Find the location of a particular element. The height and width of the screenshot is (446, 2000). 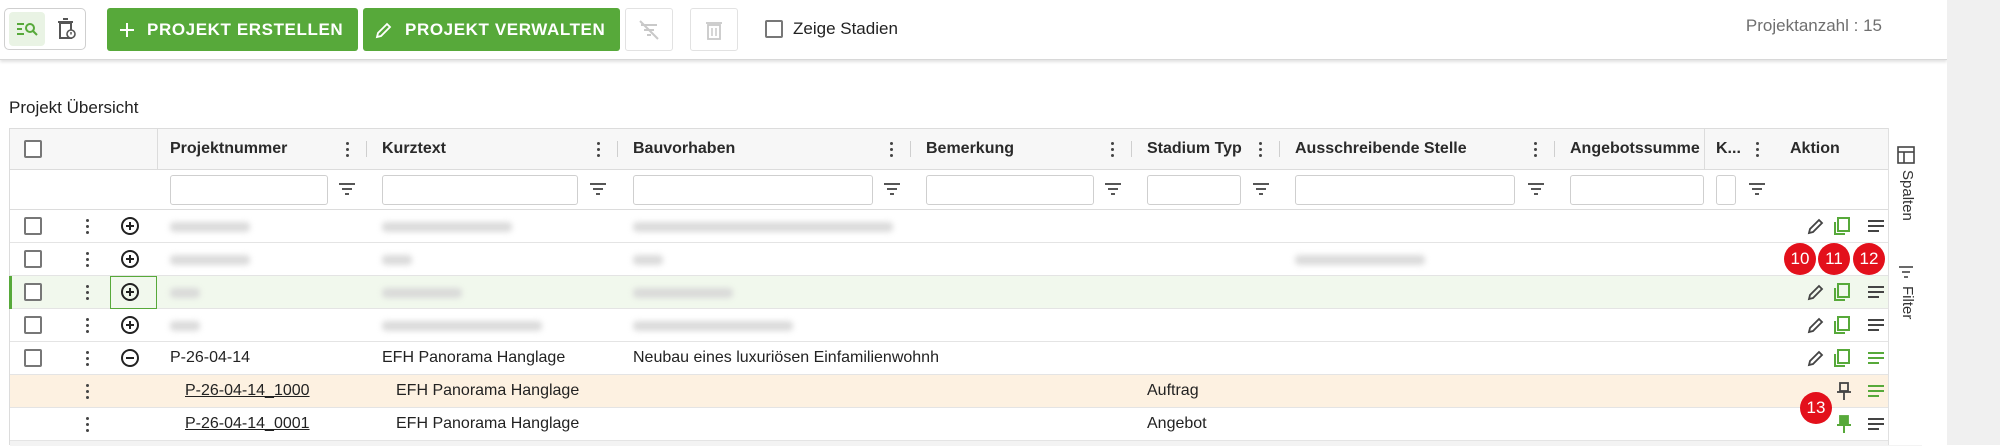

list-search-icon is located at coordinates (27, 29).